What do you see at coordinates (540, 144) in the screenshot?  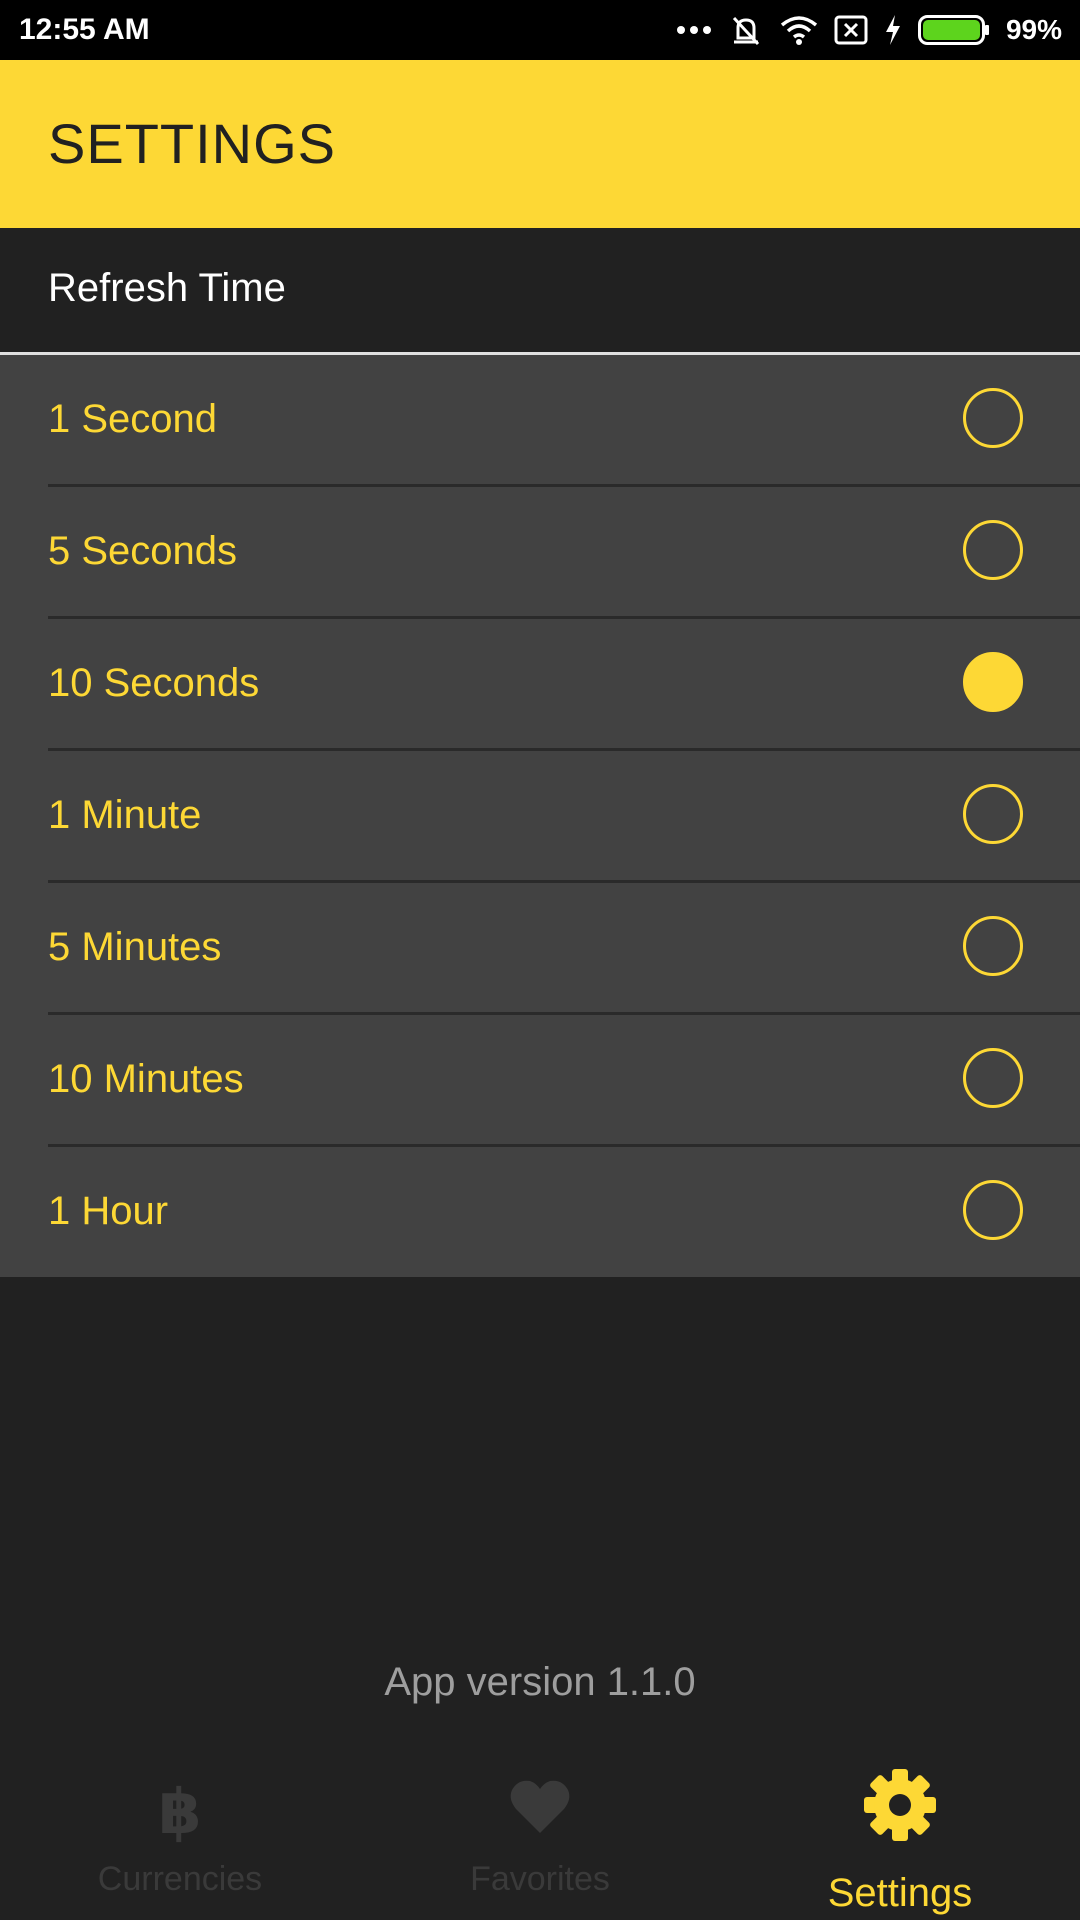 I see `app-bar: SETTINGS` at bounding box center [540, 144].